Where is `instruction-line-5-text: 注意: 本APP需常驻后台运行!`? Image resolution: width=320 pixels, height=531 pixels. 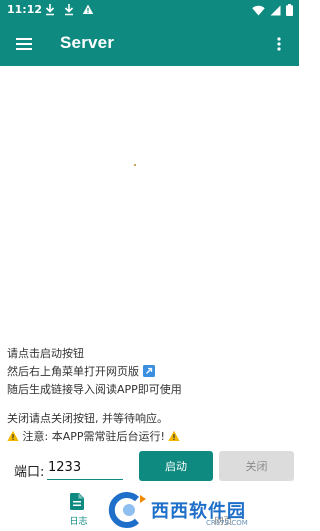 instruction-line-5-text: 注意: 本APP需常驻后台运行! is located at coordinates (93, 436).